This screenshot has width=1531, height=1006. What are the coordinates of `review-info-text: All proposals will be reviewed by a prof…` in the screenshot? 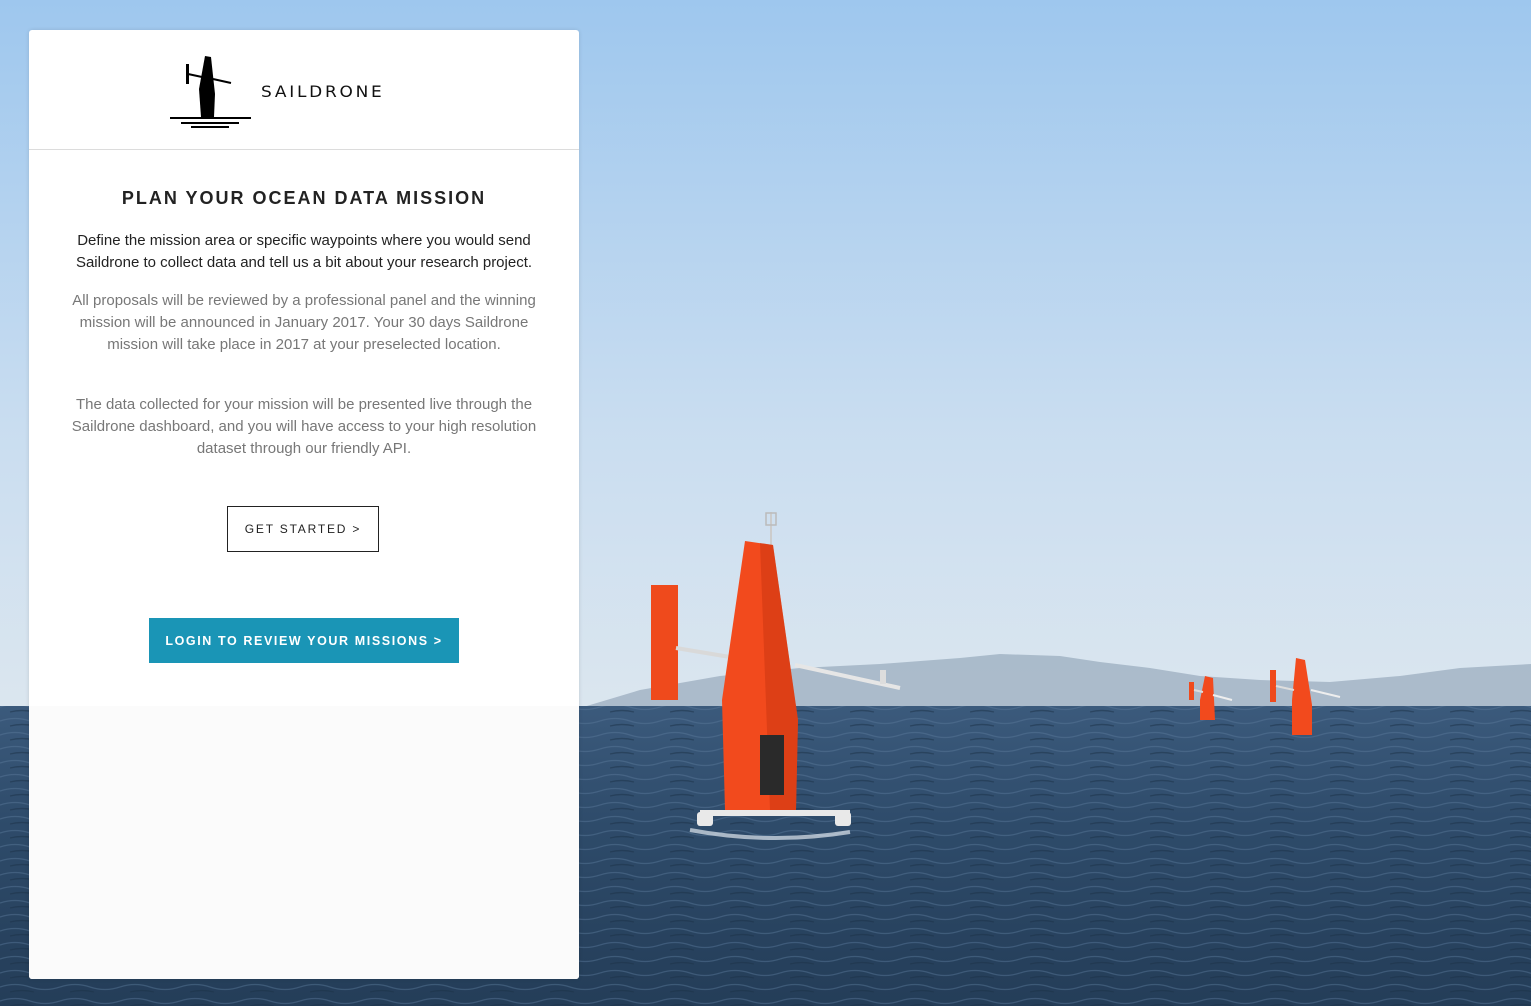 It's located at (304, 322).